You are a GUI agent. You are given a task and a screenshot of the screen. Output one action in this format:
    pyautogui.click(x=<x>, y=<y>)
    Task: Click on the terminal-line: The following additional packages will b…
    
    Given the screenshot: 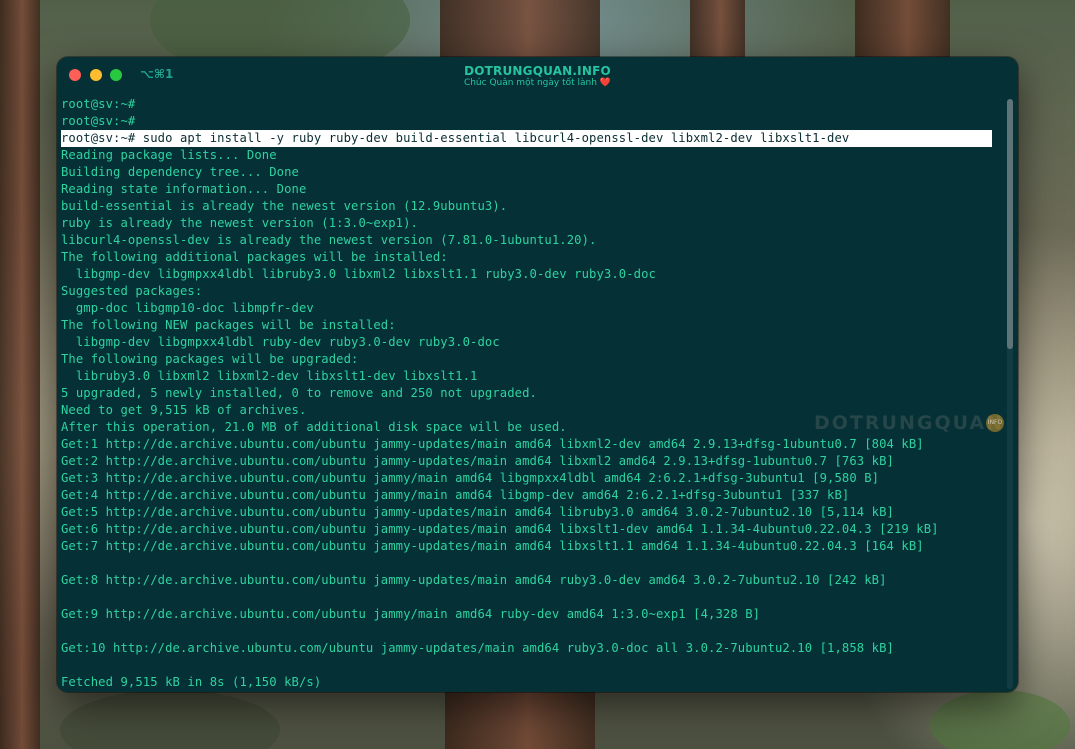 What is the action you would take?
    pyautogui.click(x=254, y=257)
    